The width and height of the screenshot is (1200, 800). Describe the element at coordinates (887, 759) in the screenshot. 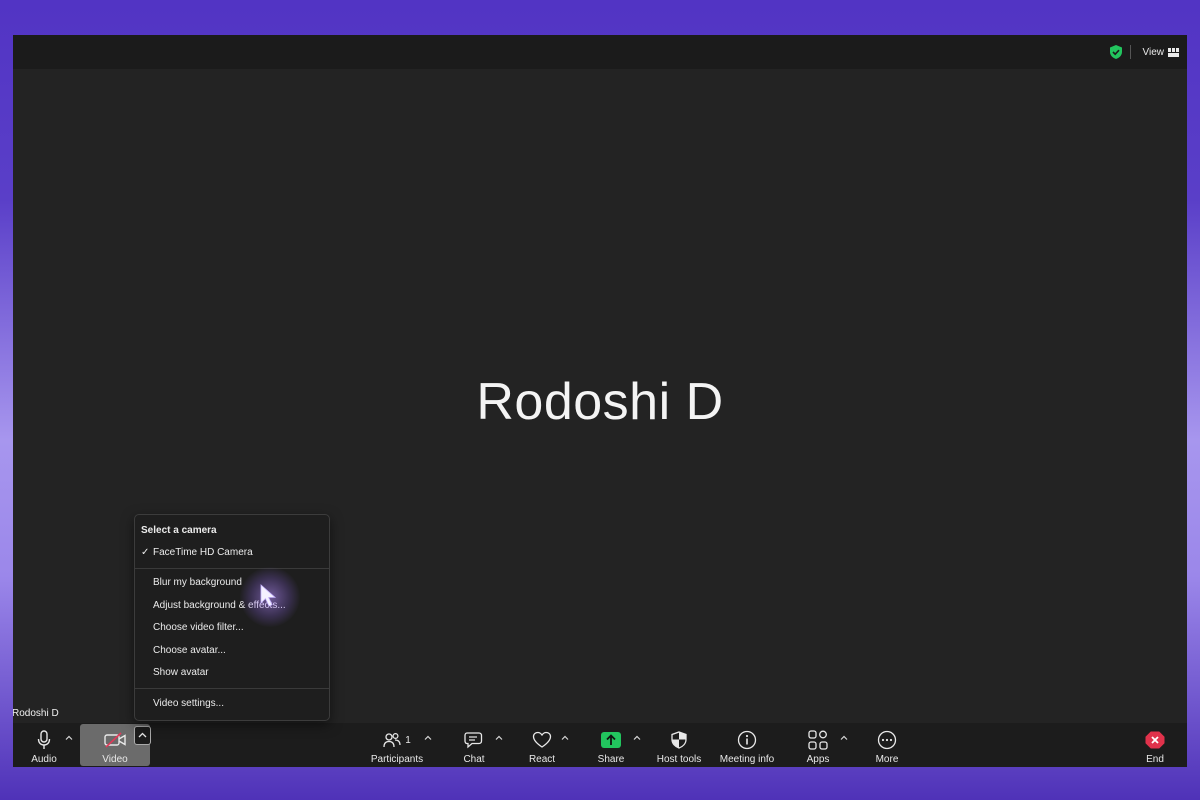

I see `more-label: More` at that location.